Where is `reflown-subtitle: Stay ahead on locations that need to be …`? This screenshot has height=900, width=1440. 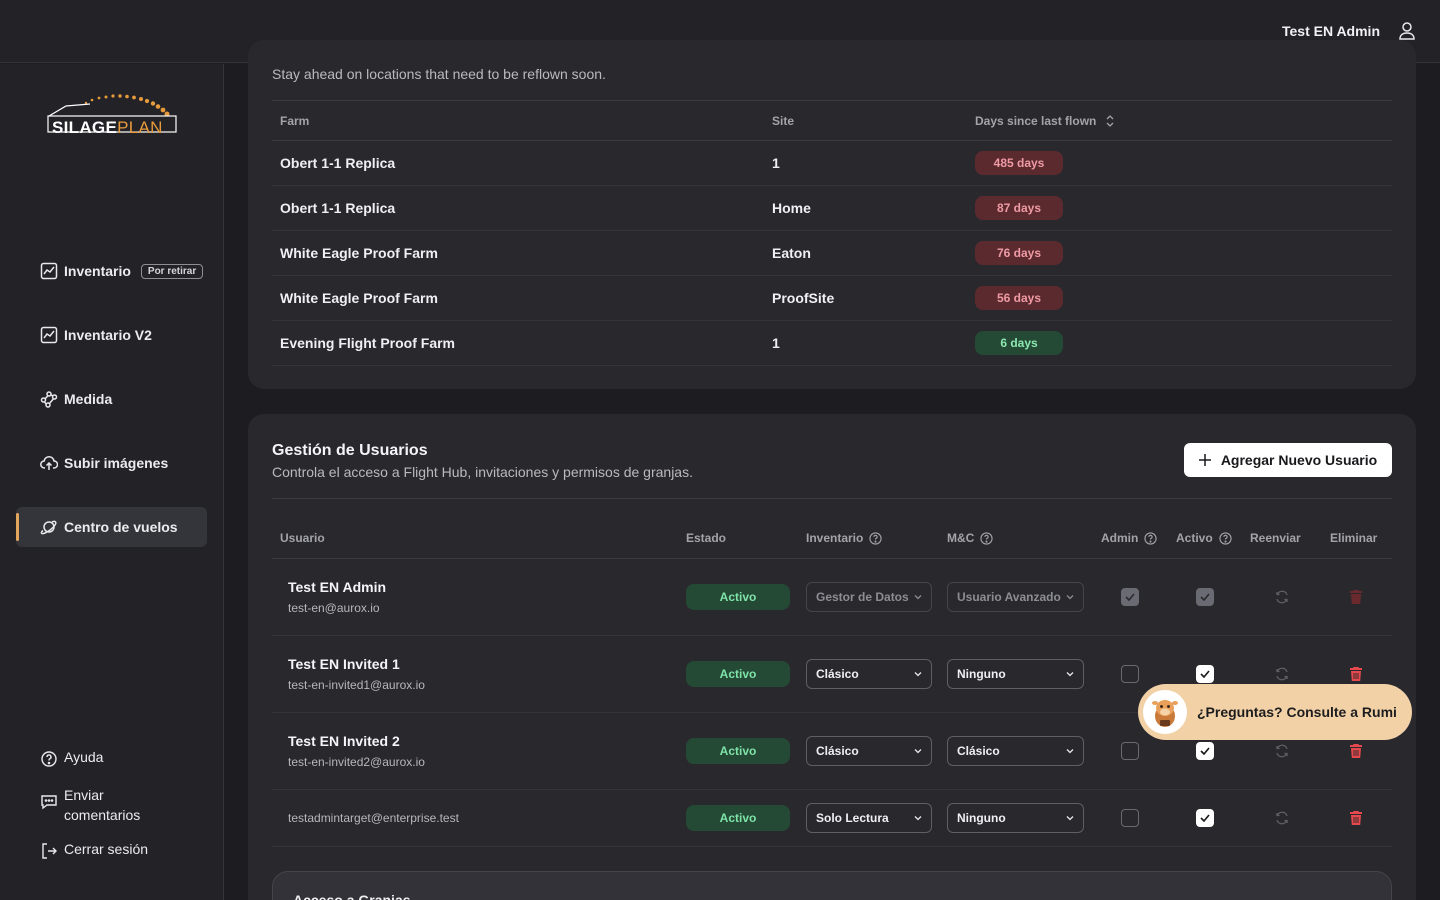
reflown-subtitle: Stay ahead on locations that need to be … is located at coordinates (439, 74).